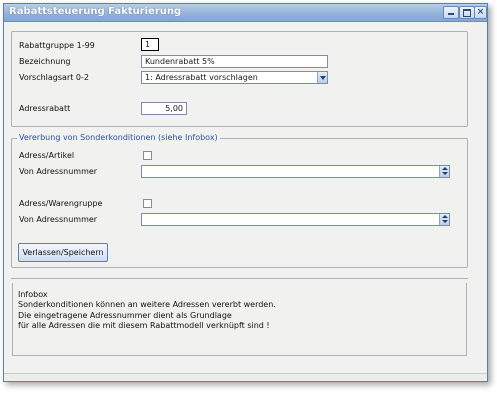 This screenshot has width=497, height=393. What do you see at coordinates (45, 61) in the screenshot?
I see `bezeichnung-label: Bezeichnung` at bounding box center [45, 61].